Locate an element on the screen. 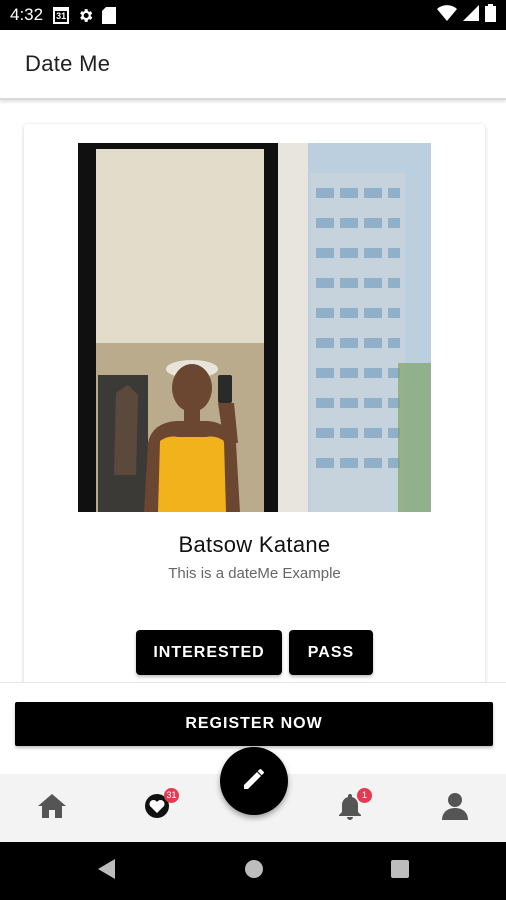 This screenshot has height=900, width=506. register-now-button: REGISTER NOW is located at coordinates (254, 724).